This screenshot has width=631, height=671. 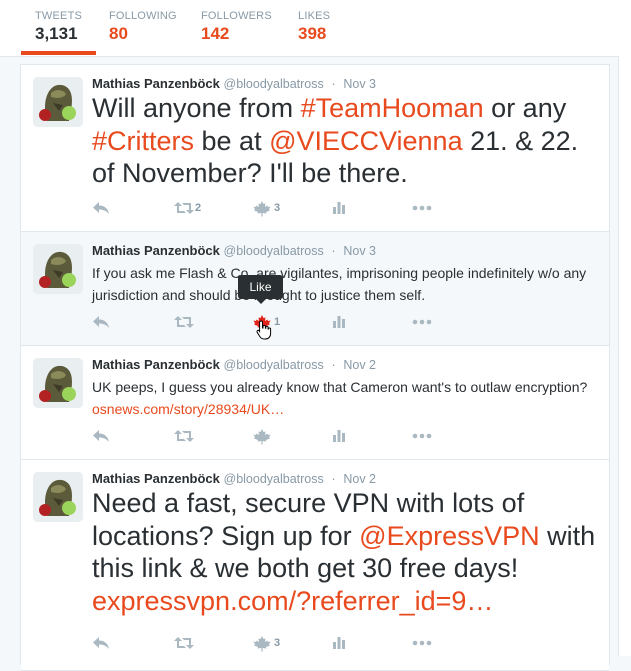 I want to click on tweet-actions: 3, so click(x=342, y=644).